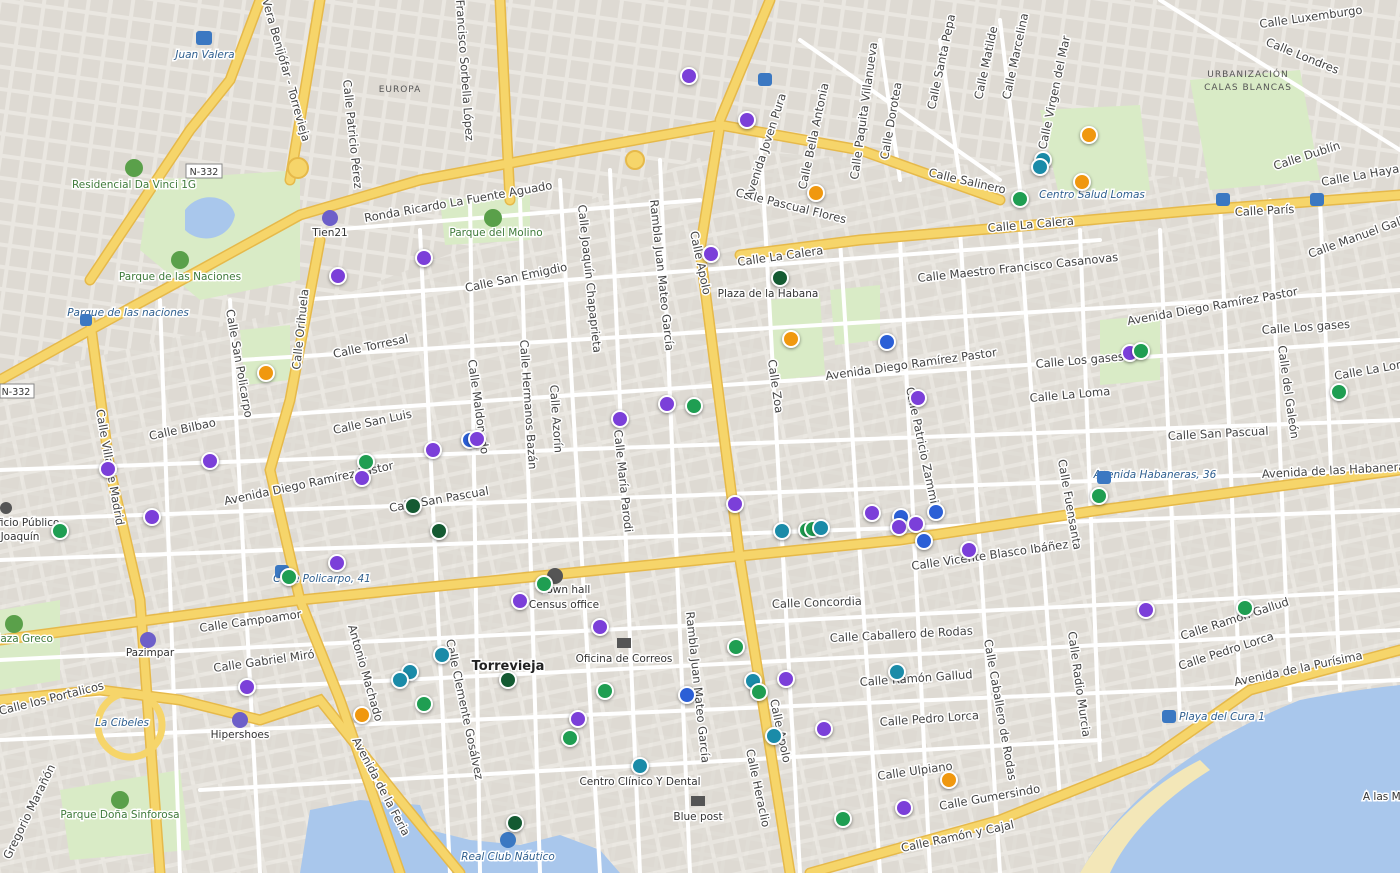  What do you see at coordinates (624, 659) in the screenshot?
I see `poi-label-oficina-correos: Oficina de Correos` at bounding box center [624, 659].